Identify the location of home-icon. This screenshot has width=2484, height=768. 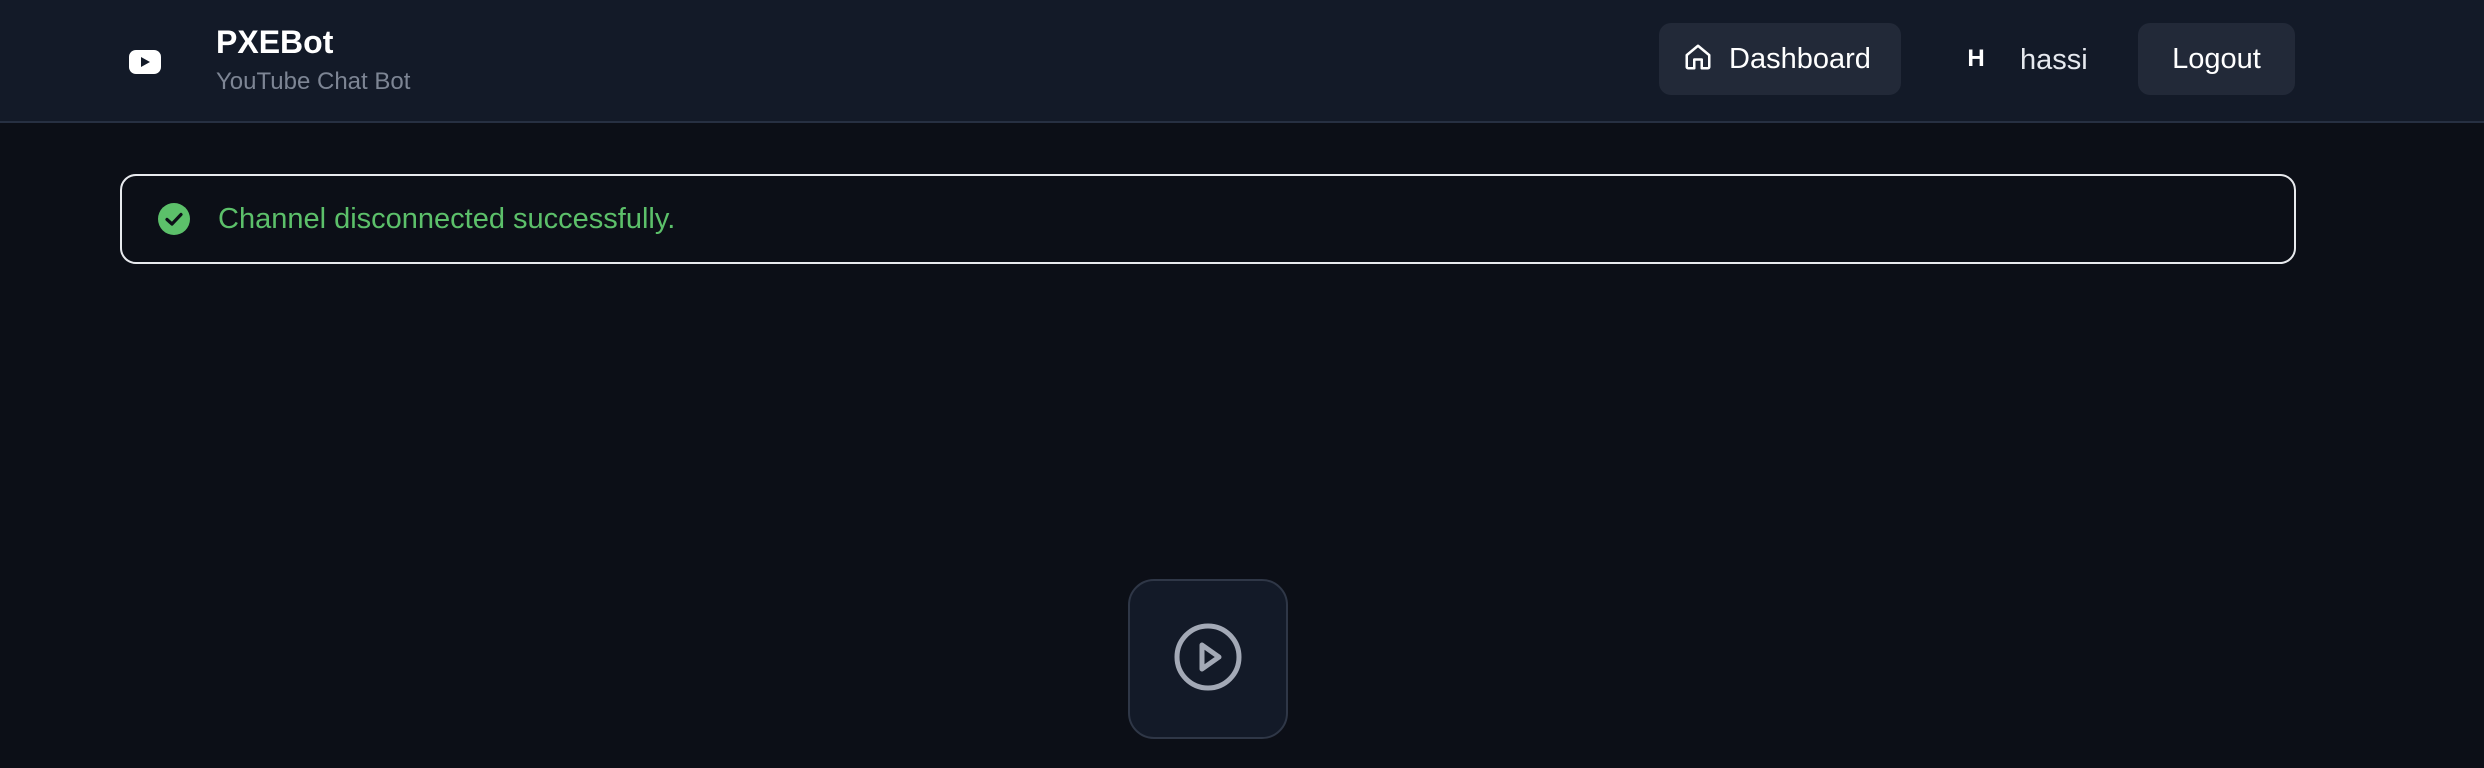
(1698, 59).